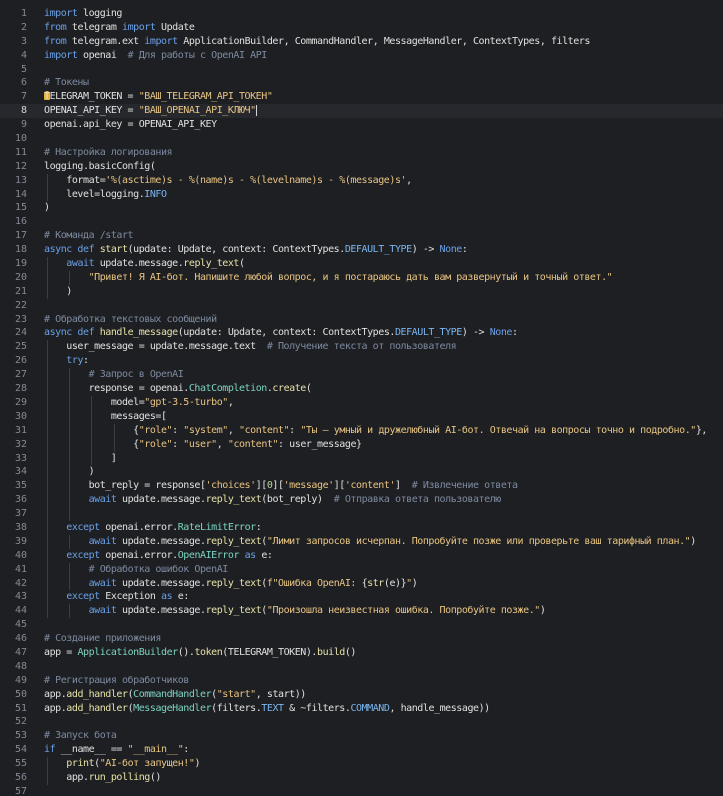 This screenshot has width=723, height=796. What do you see at coordinates (230, 402) in the screenshot?
I see `code-token: ,` at bounding box center [230, 402].